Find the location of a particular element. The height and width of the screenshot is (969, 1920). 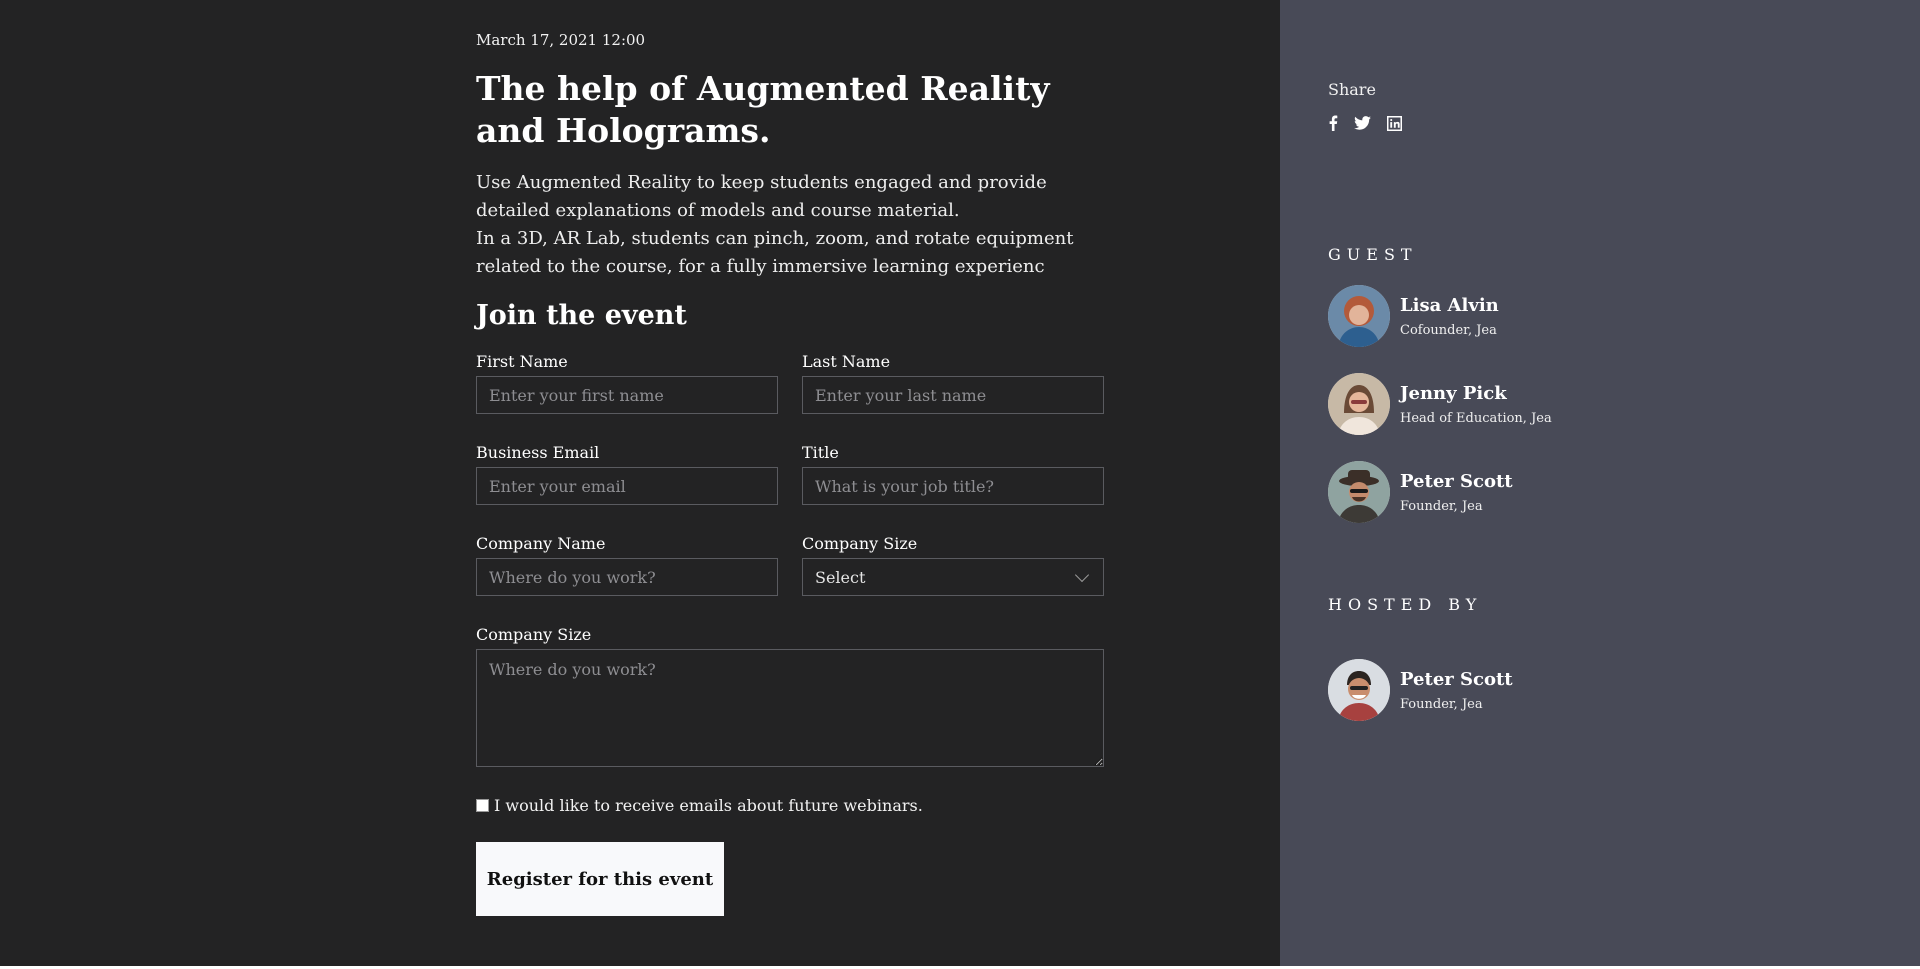

first-name-input is located at coordinates (627, 395).